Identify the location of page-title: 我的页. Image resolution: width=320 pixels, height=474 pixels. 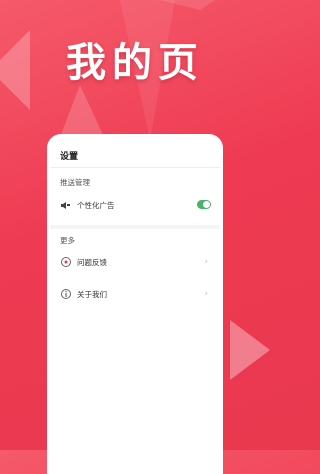
(135, 63).